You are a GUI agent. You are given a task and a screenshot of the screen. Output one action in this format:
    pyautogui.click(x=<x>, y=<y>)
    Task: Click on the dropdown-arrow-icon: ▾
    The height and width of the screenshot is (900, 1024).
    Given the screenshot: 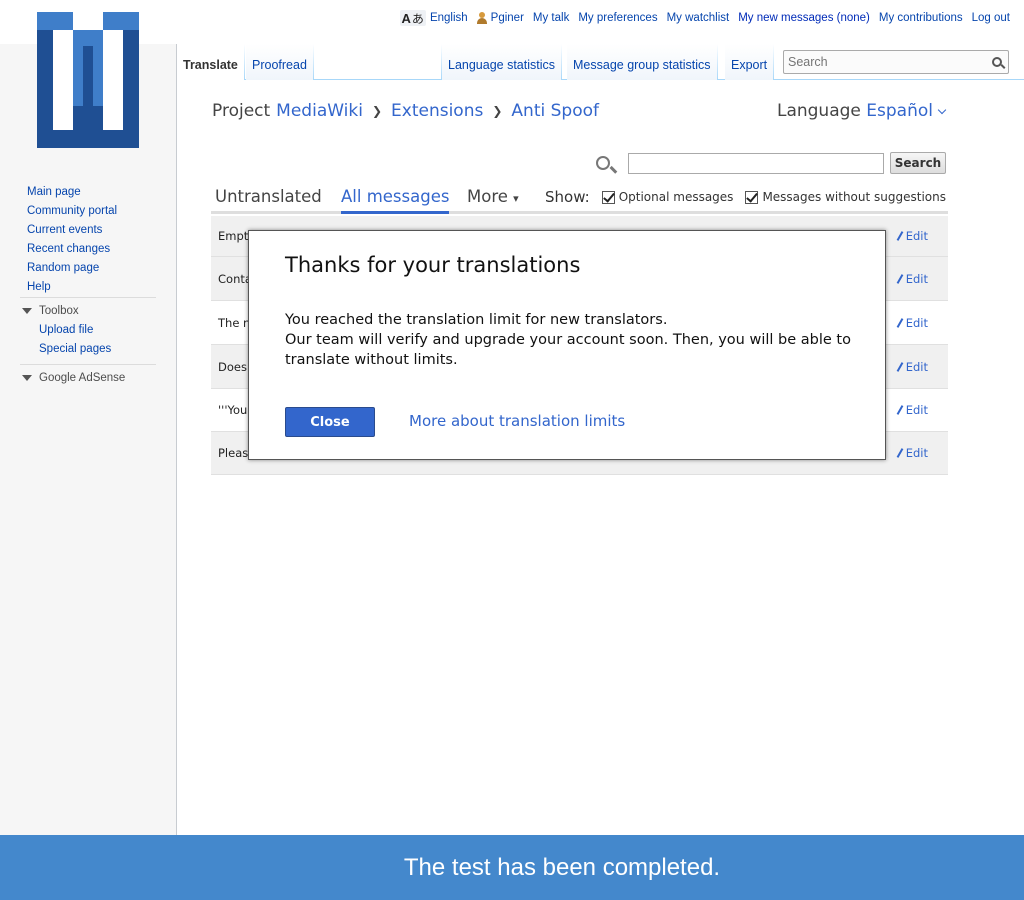 What is the action you would take?
    pyautogui.click(x=516, y=198)
    